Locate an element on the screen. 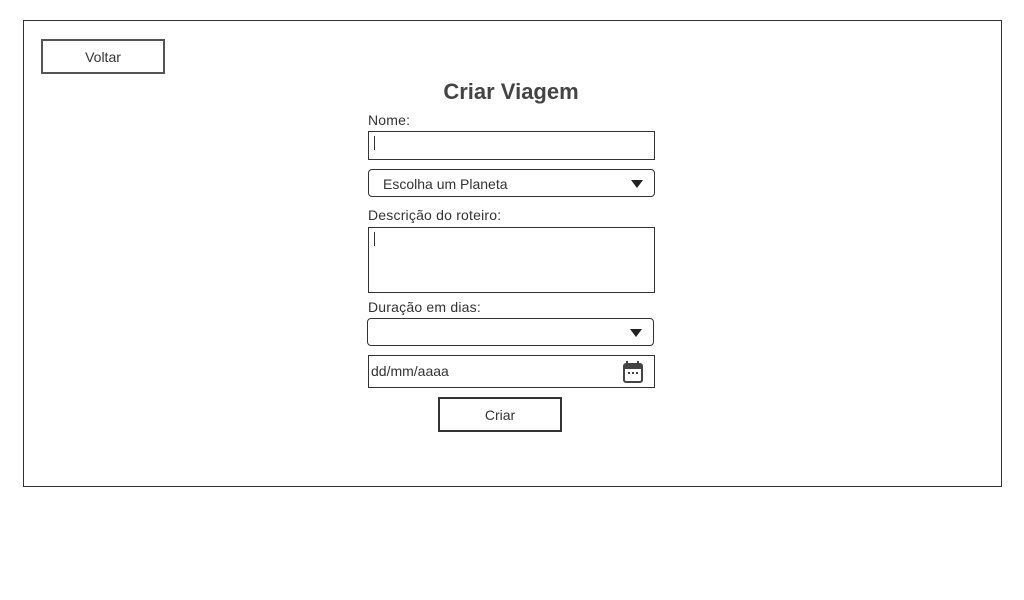 The image size is (1024, 600). date-input: dd/mm/aaaa is located at coordinates (511, 371).